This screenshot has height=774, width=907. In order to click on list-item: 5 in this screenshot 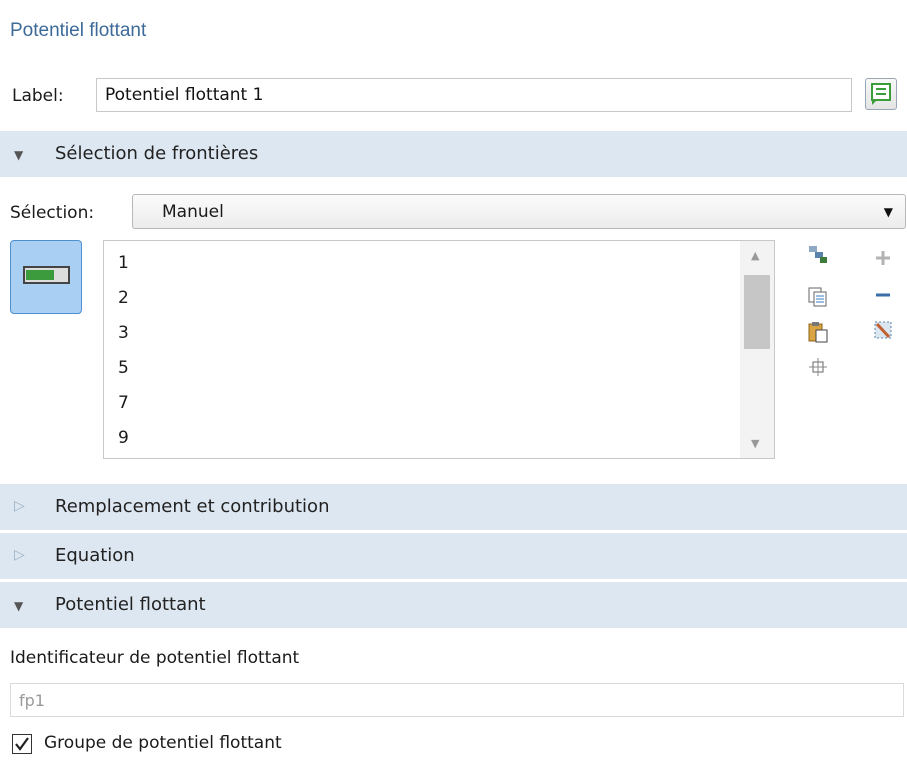, I will do `click(123, 373)`.